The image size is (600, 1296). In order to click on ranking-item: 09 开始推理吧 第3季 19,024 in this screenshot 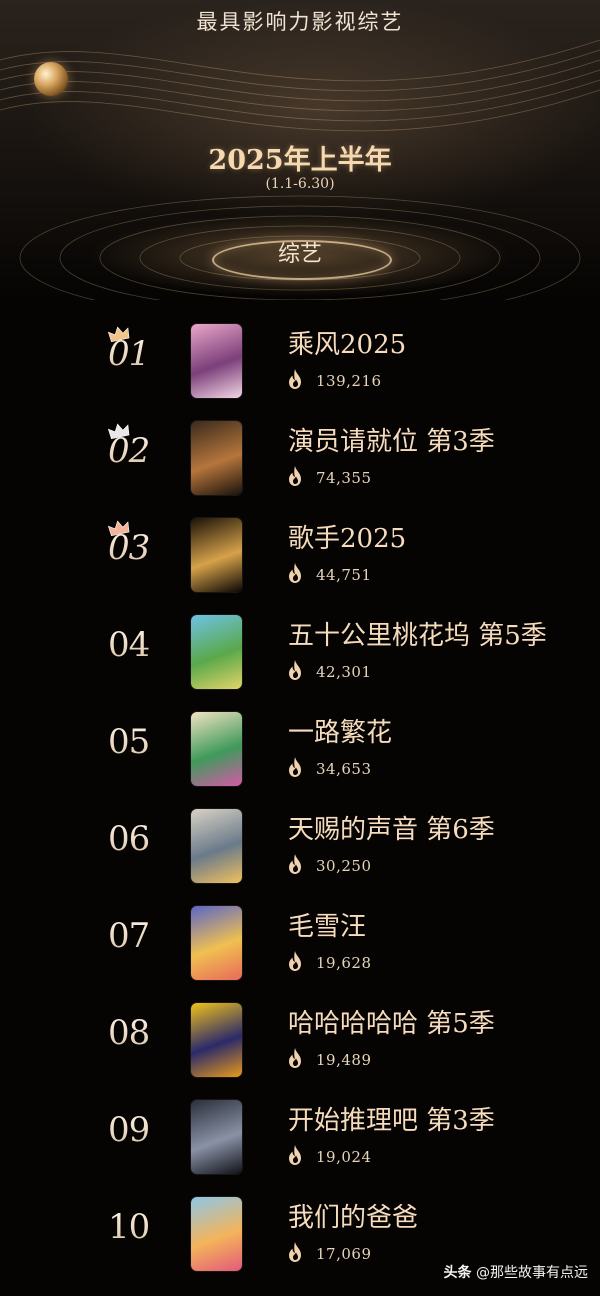, I will do `click(300, 1139)`.